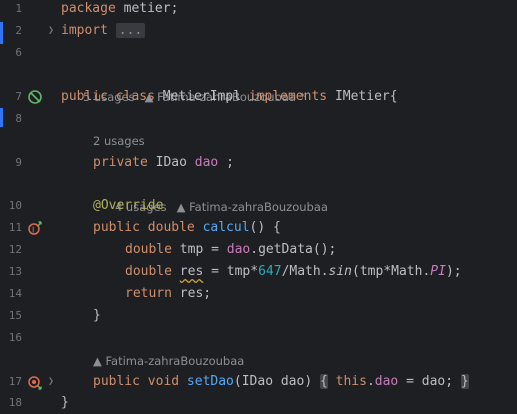  What do you see at coordinates (15, 315) in the screenshot?
I see `line-number: 15` at bounding box center [15, 315].